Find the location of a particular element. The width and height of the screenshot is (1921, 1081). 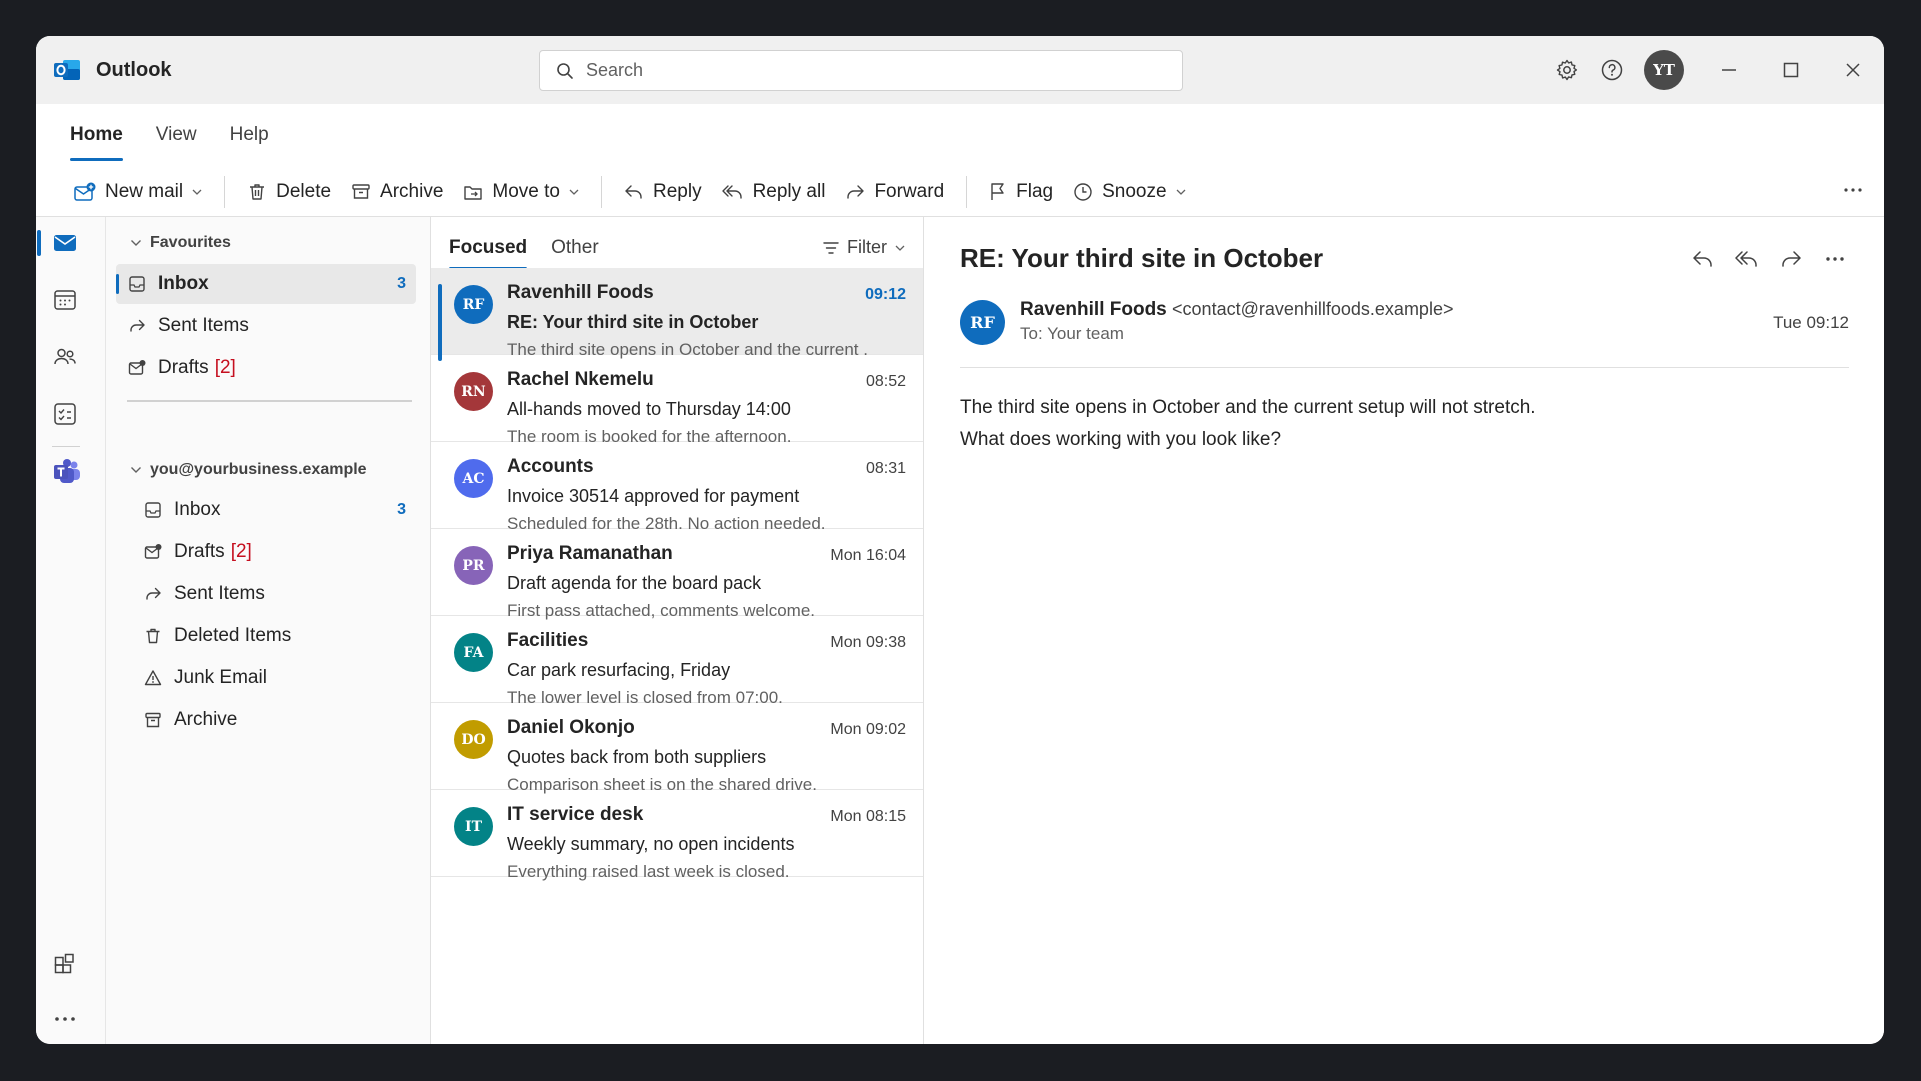

folder-junk-email: Junk Email is located at coordinates (266, 678).